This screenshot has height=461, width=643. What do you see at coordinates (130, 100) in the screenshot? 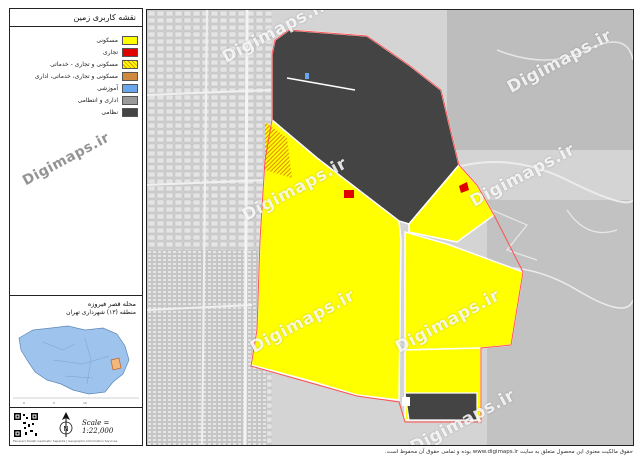
I see `legend-swatch-administrative` at bounding box center [130, 100].